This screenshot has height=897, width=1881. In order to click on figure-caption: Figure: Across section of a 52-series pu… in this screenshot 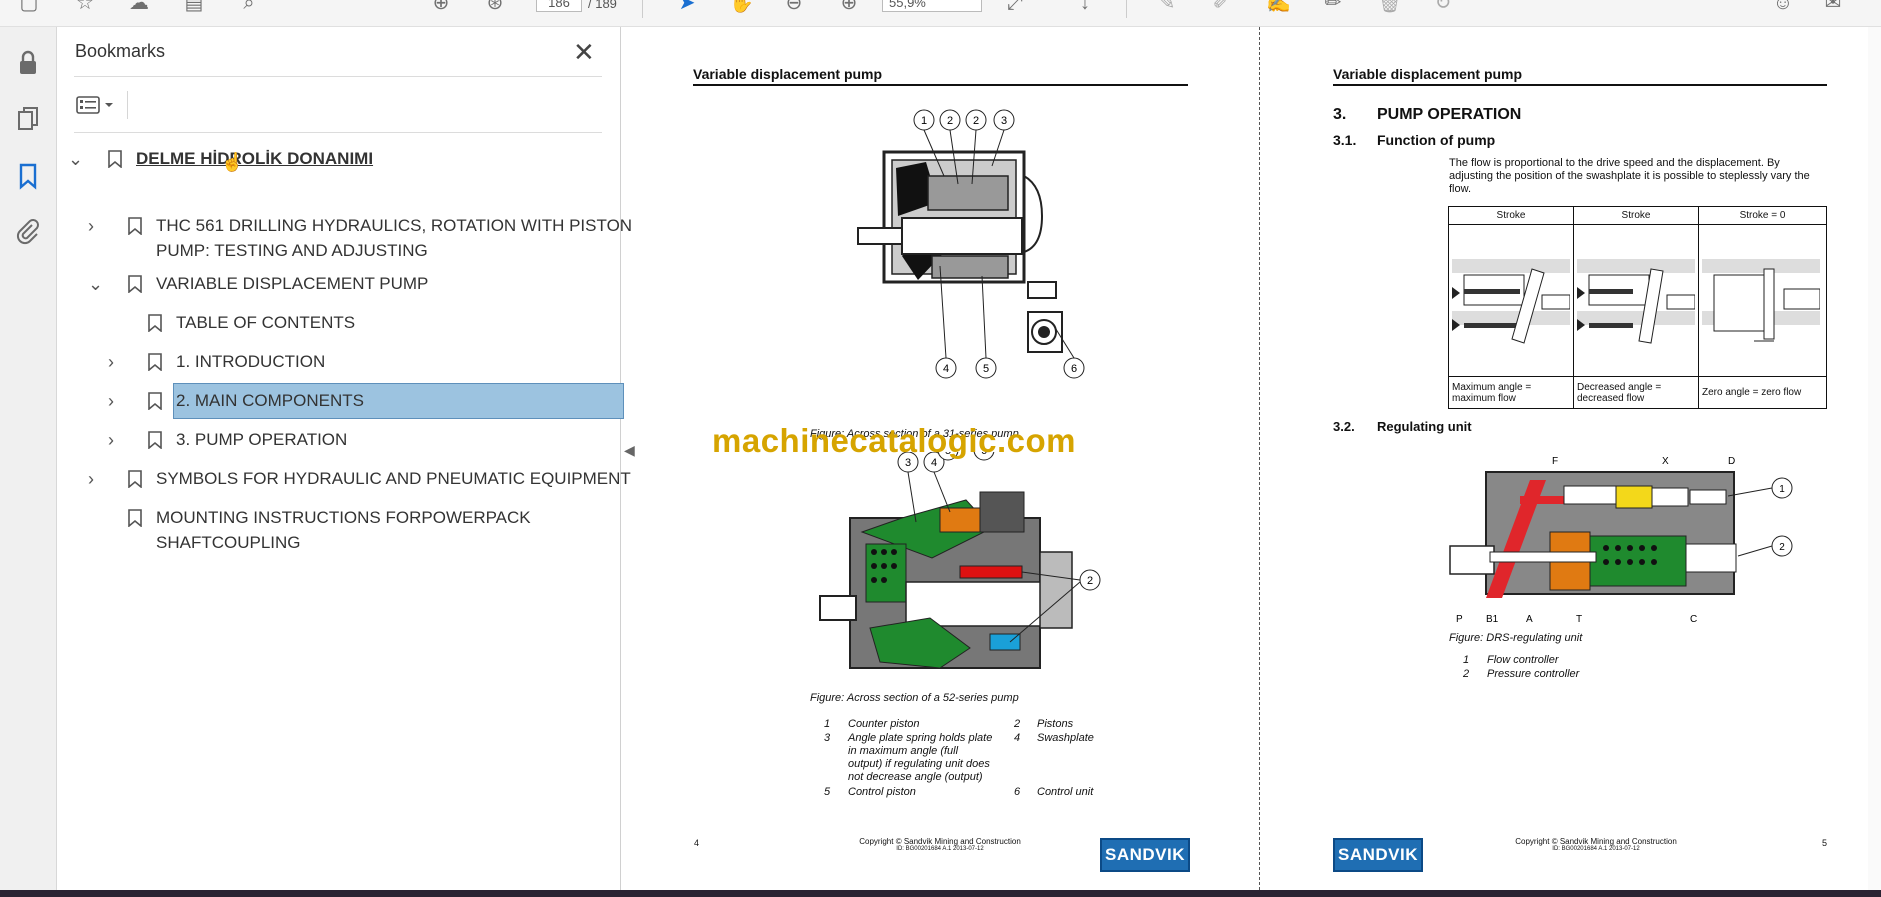, I will do `click(914, 698)`.